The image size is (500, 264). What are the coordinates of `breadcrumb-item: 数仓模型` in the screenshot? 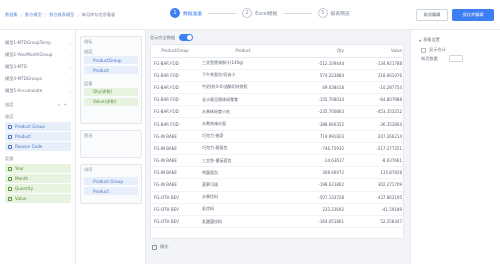 It's located at (33, 15).